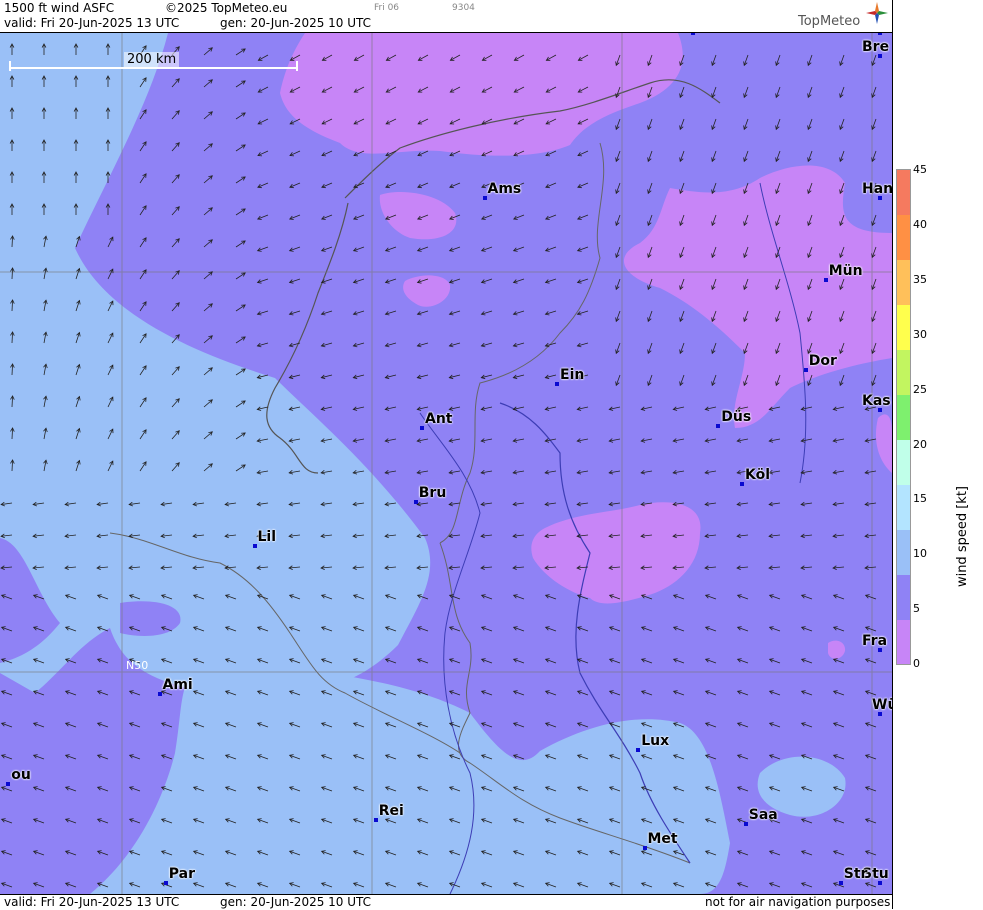 The image size is (983, 910). I want to click on legend-tick: 30, so click(920, 334).